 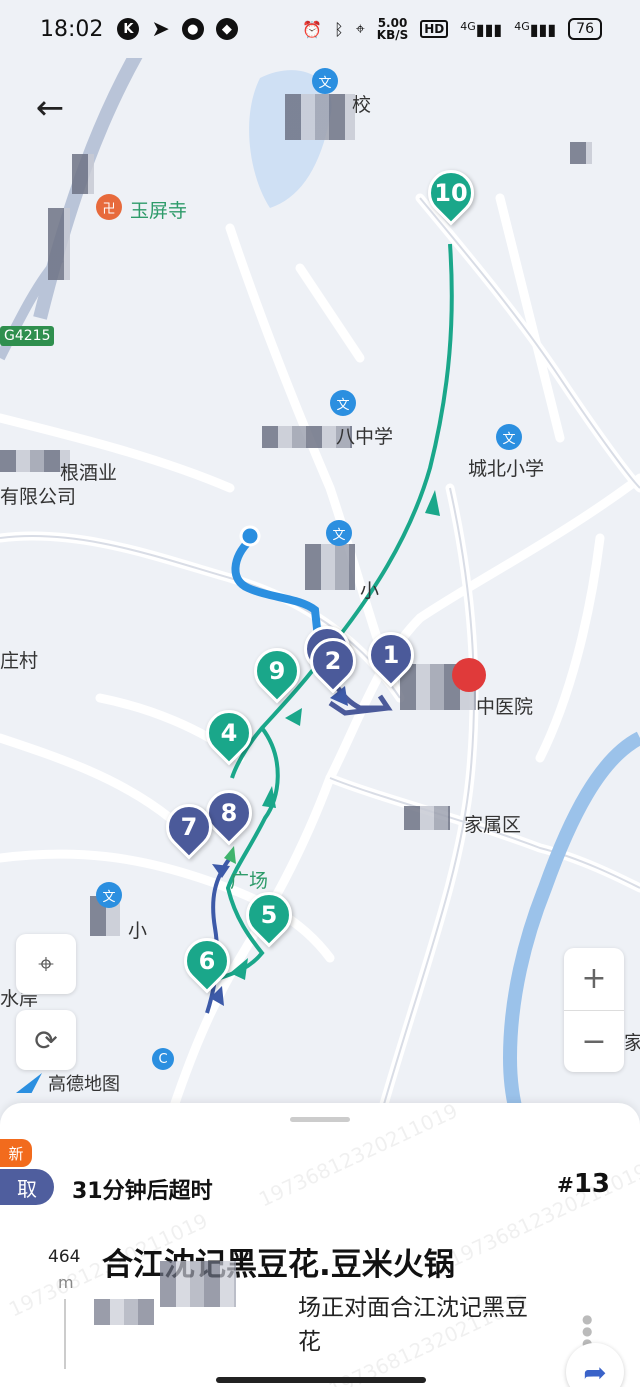 I want to click on poi-primary-2: 小, so click(x=138, y=931).